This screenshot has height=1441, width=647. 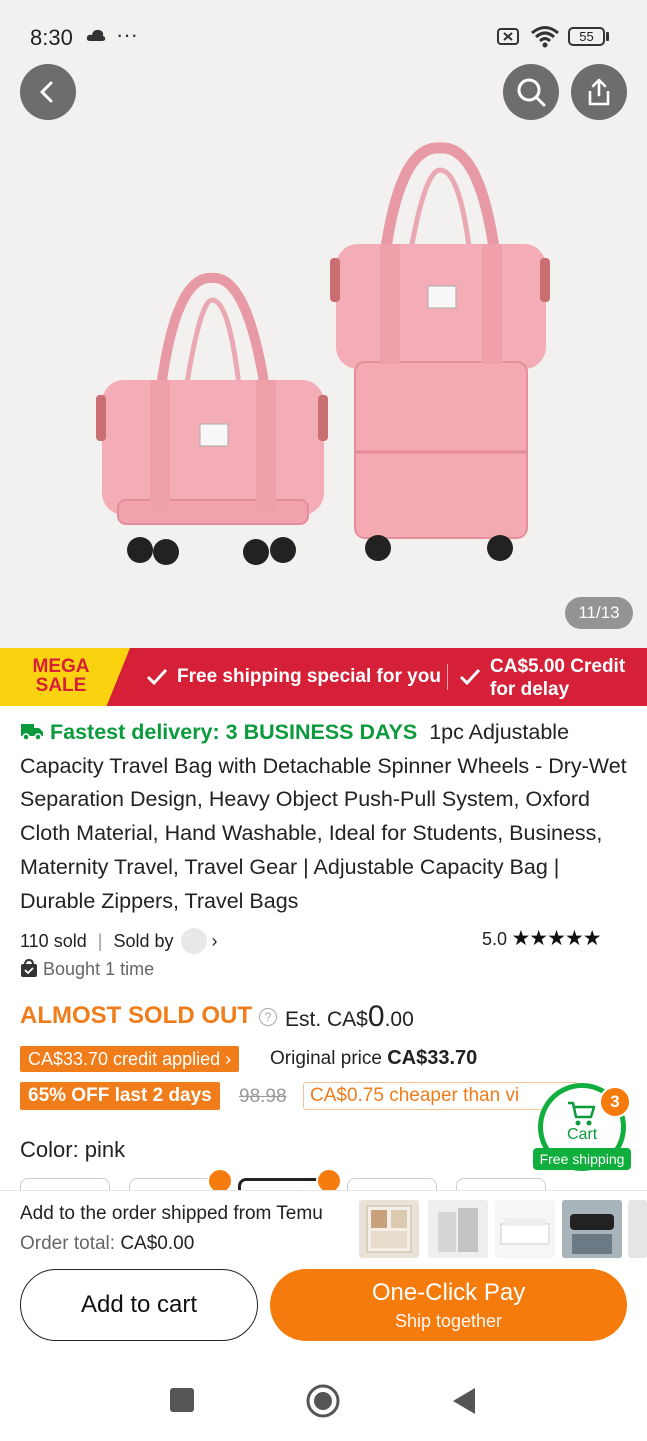 What do you see at coordinates (32, 732) in the screenshot?
I see `truck-icon` at bounding box center [32, 732].